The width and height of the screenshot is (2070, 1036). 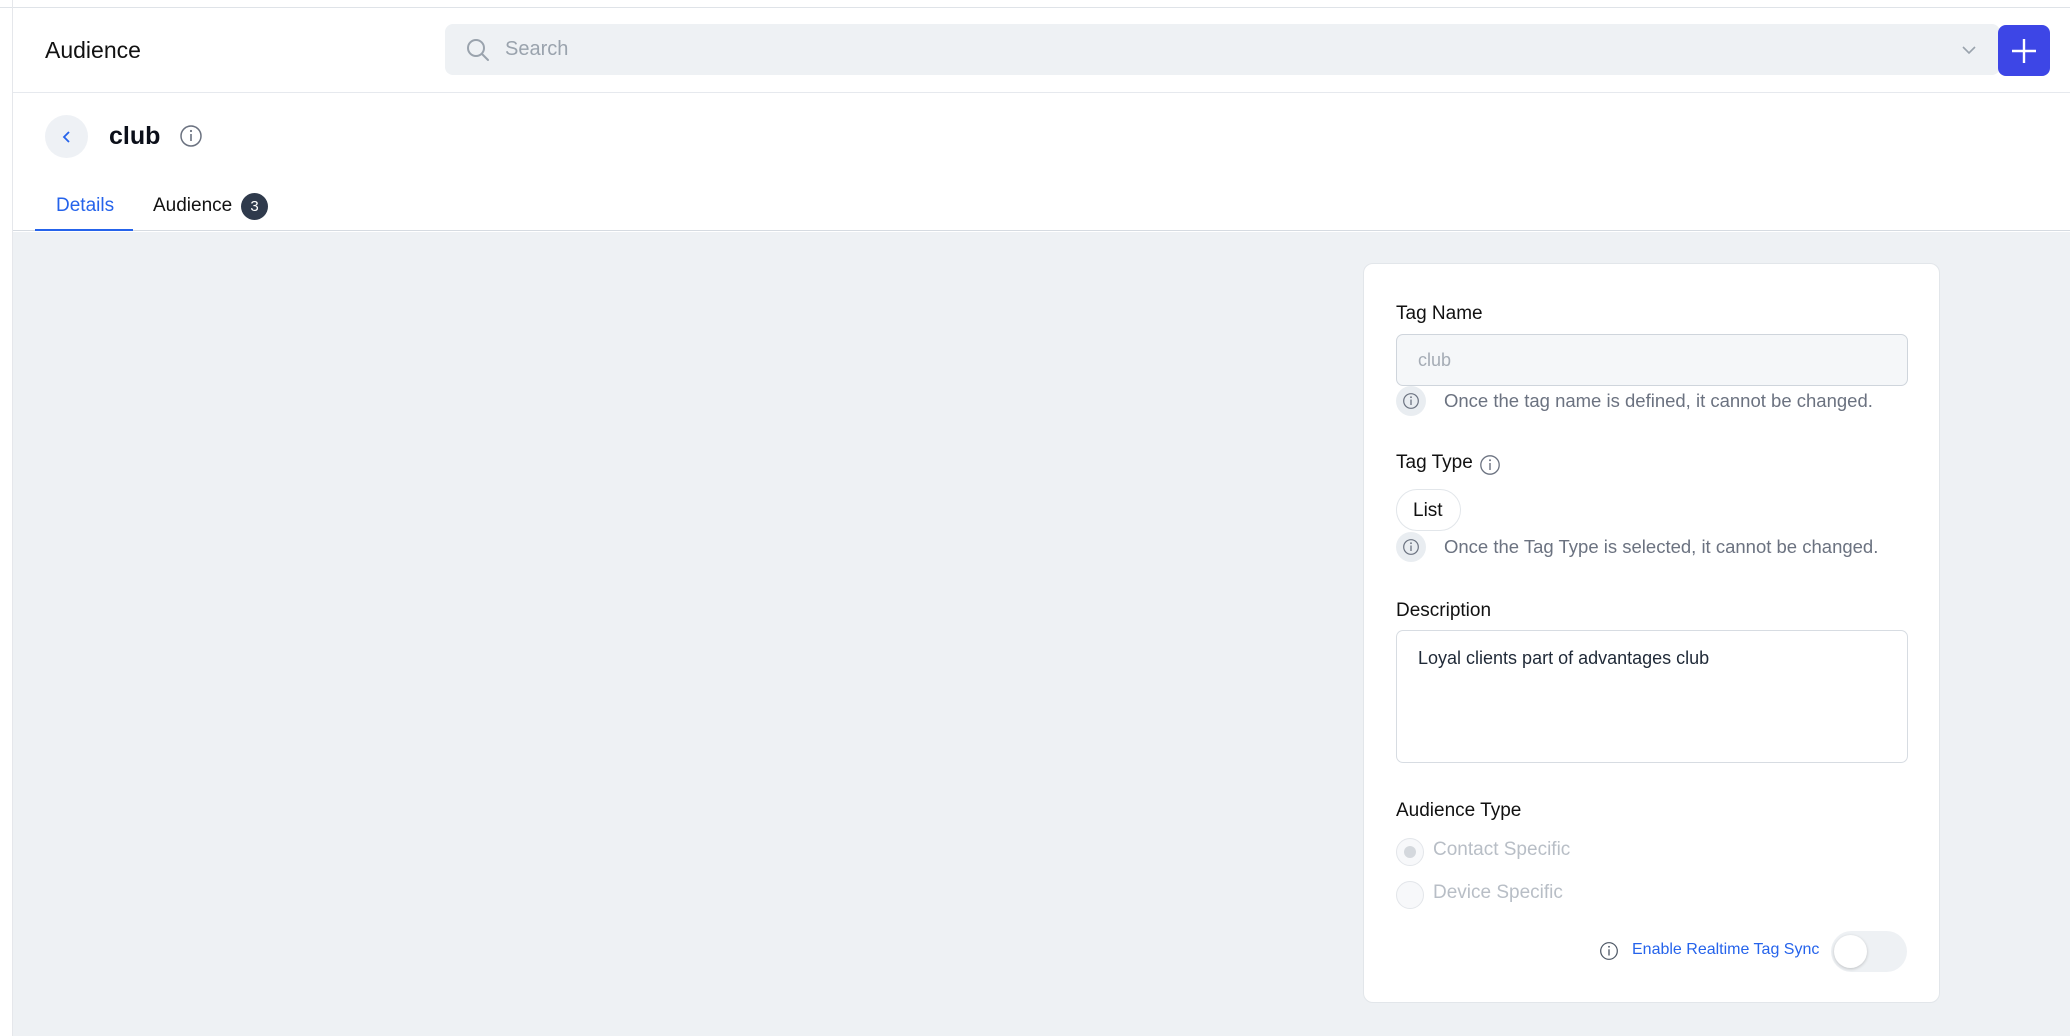 I want to click on app-header: Audience Search, so click(x=1041, y=50).